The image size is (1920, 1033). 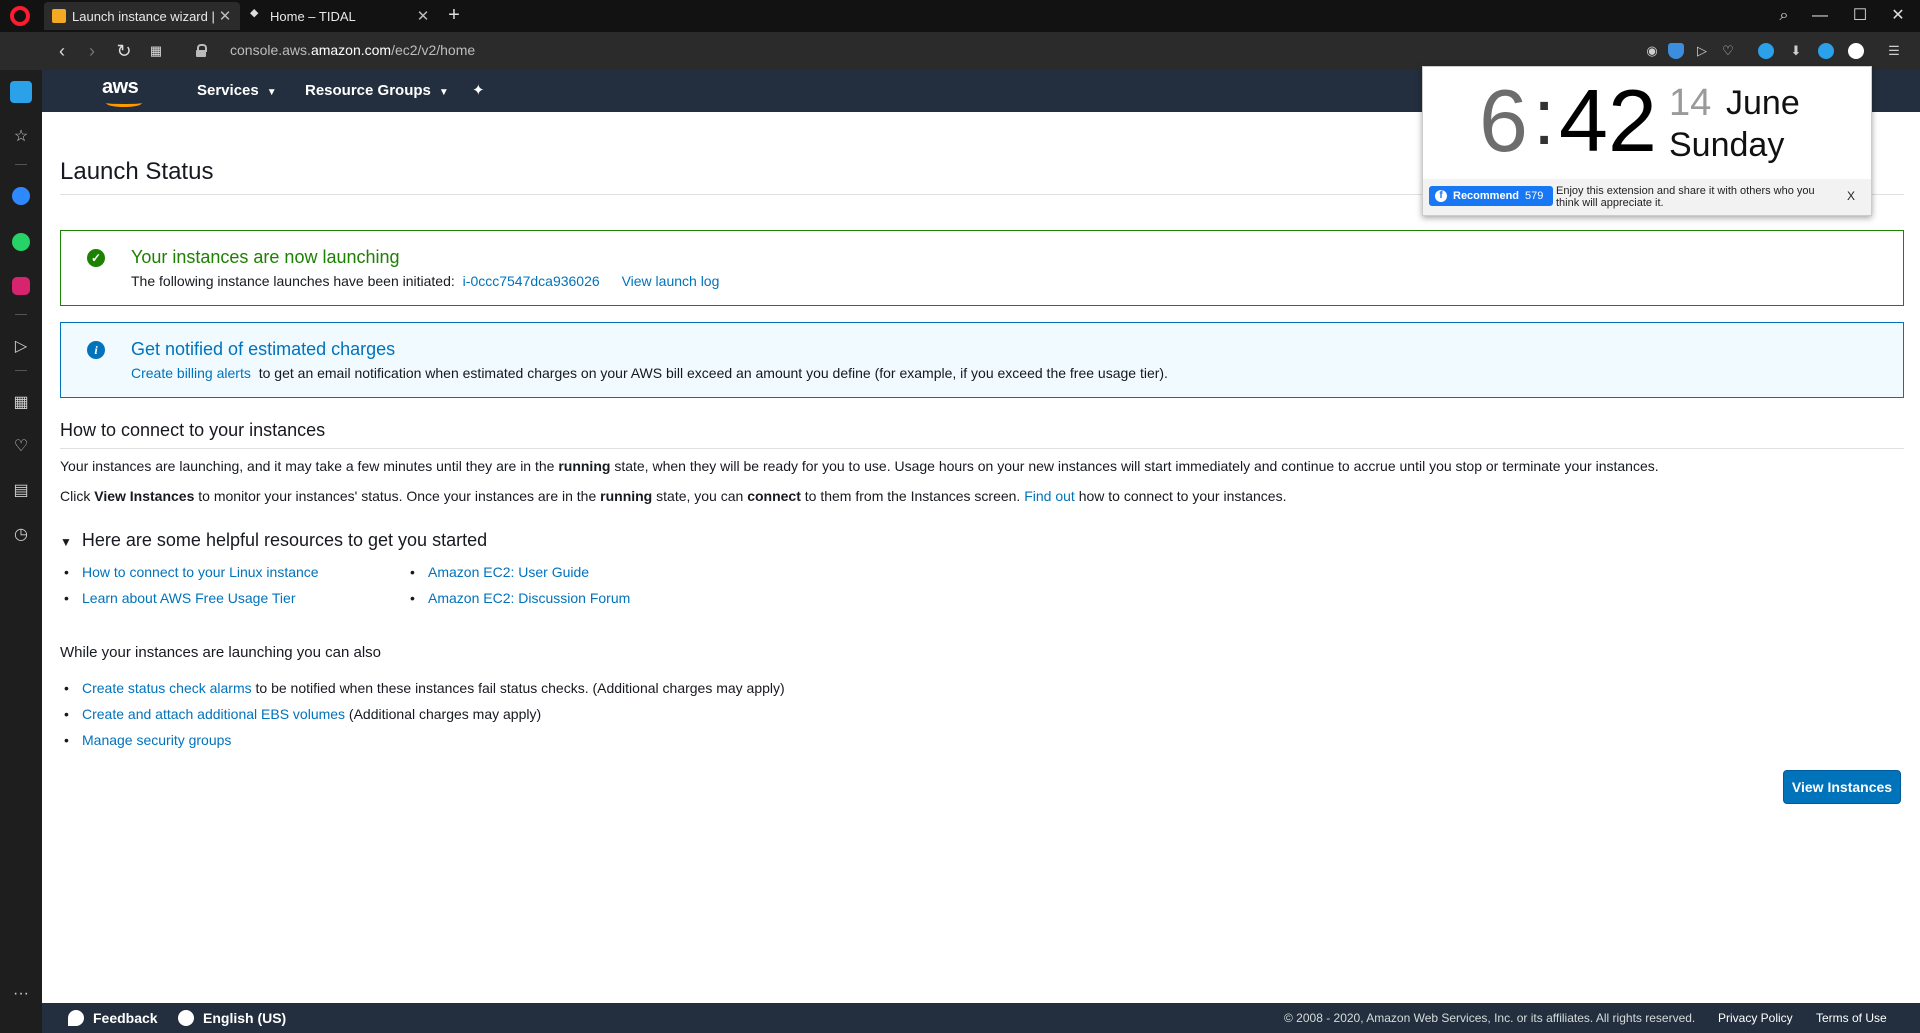 I want to click on instagram-icon, so click(x=21, y=286).